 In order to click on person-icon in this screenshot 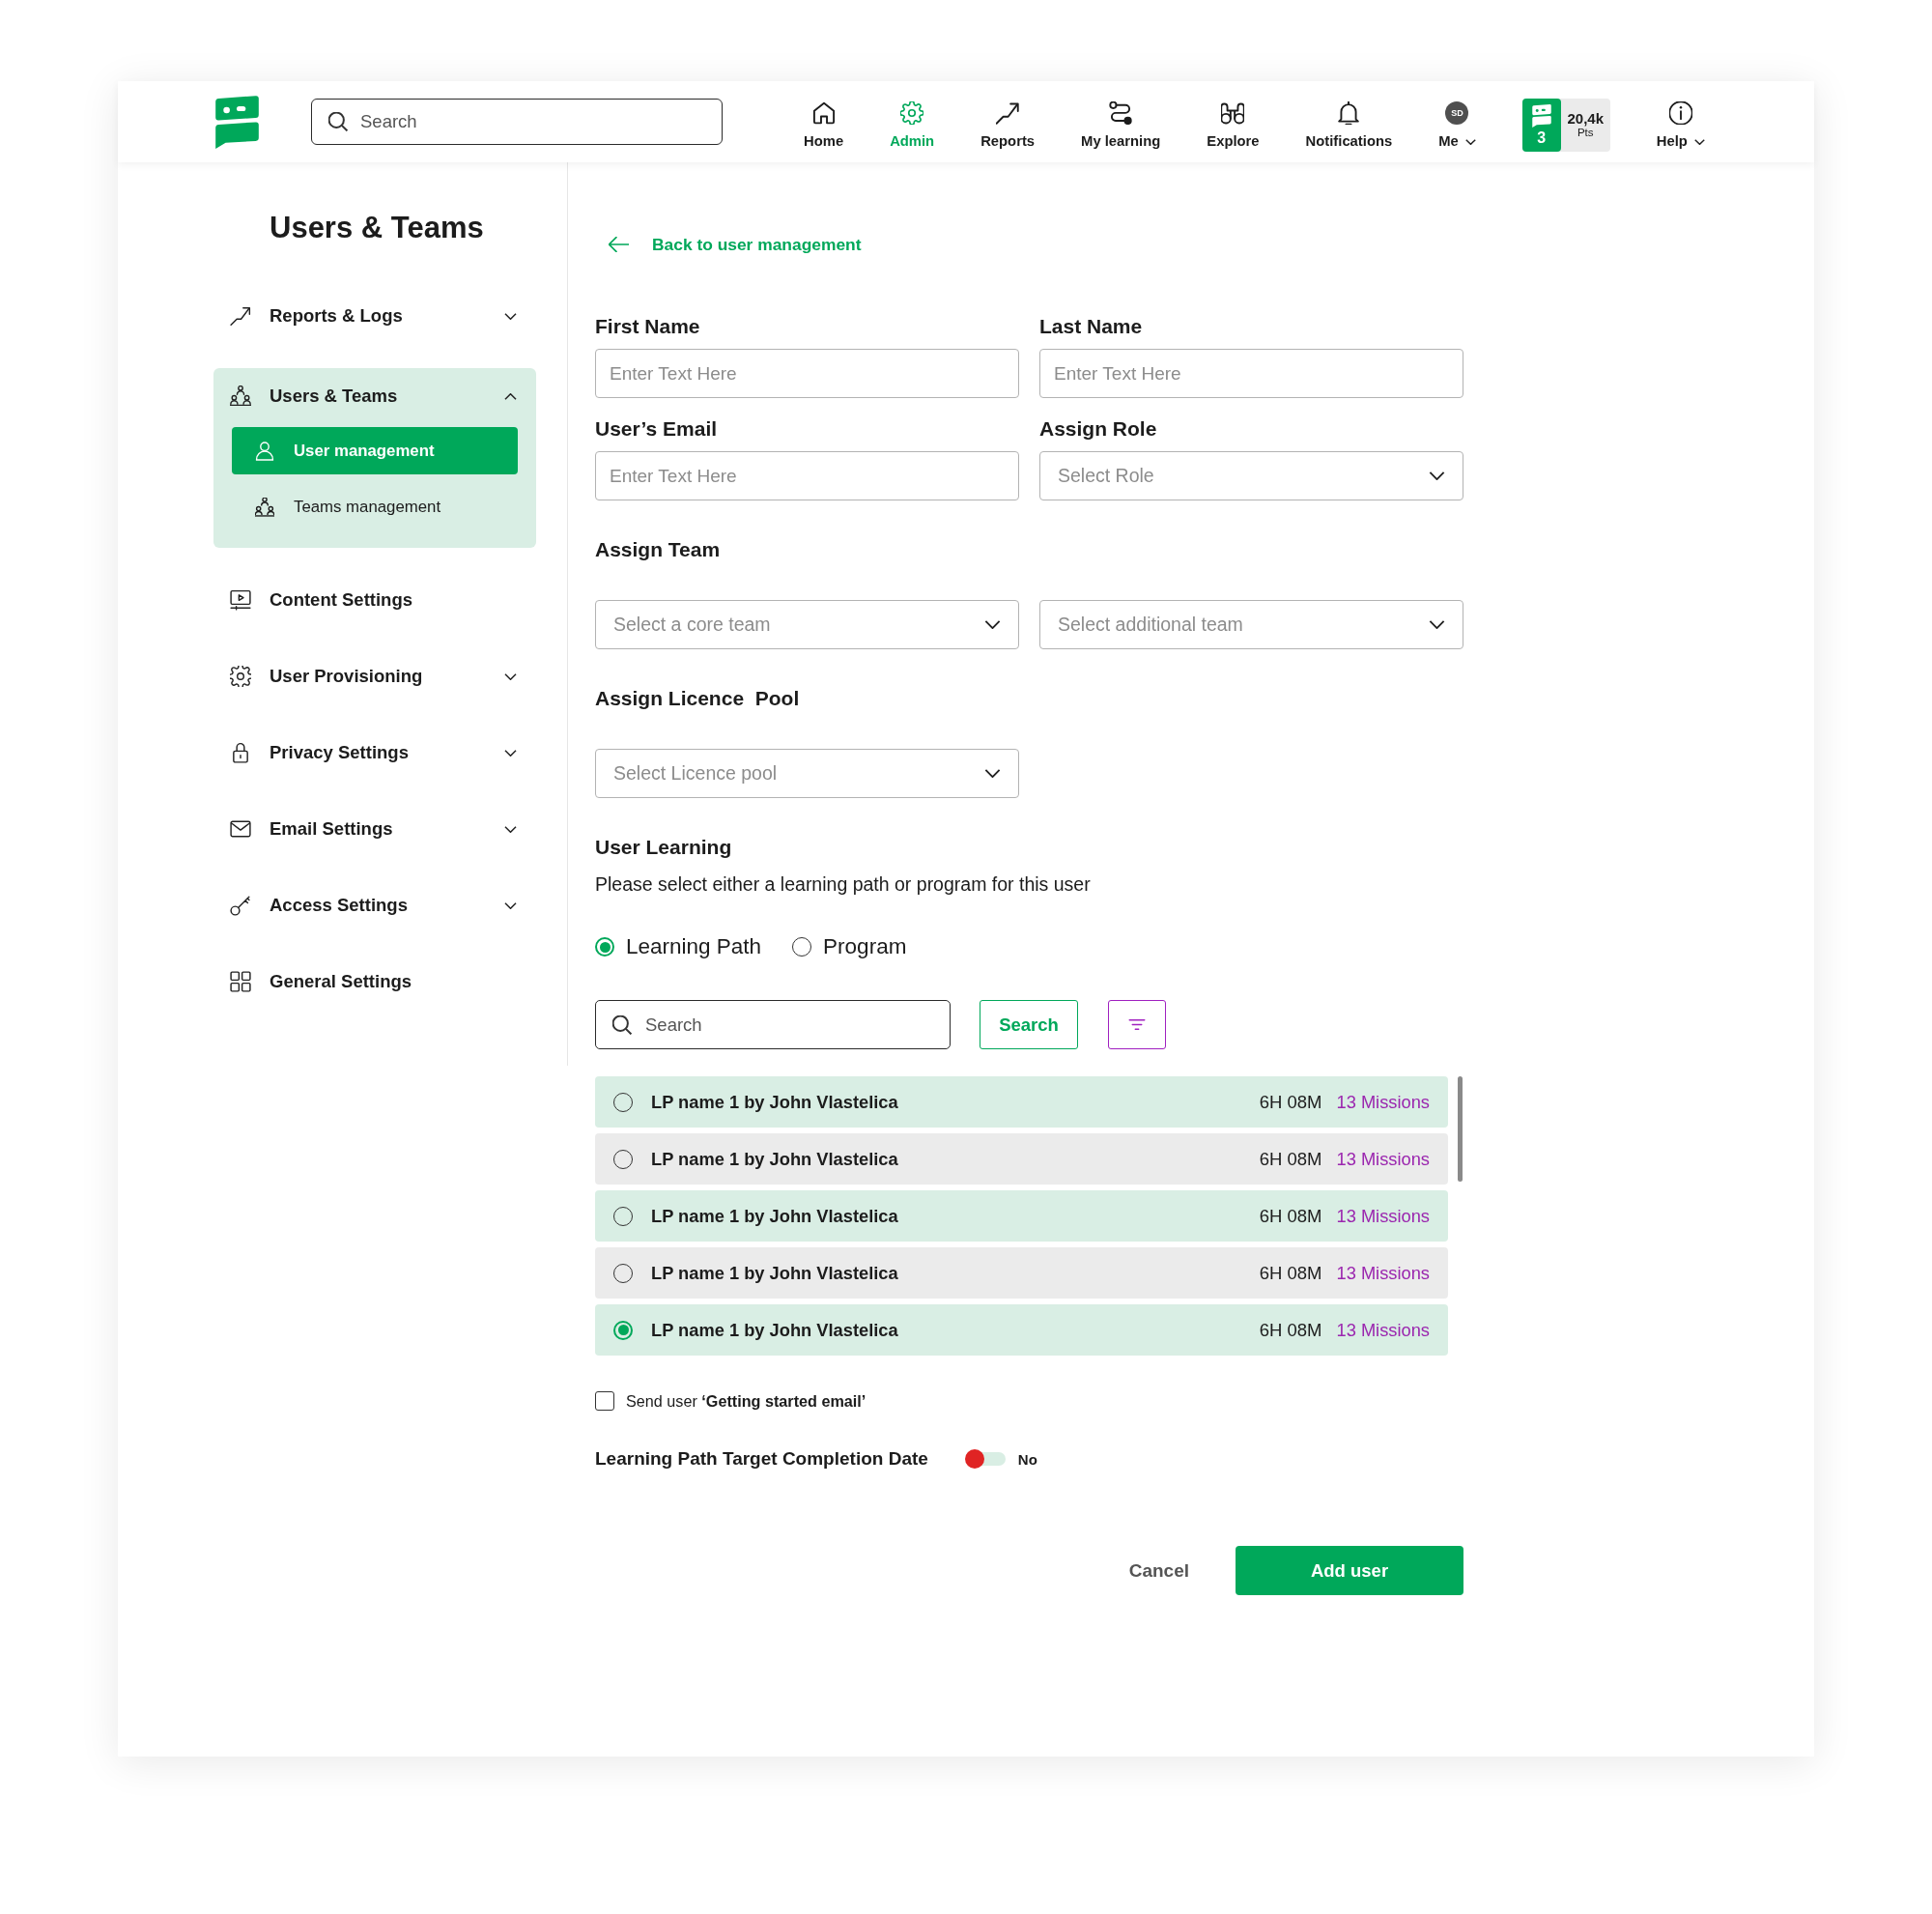, I will do `click(264, 451)`.